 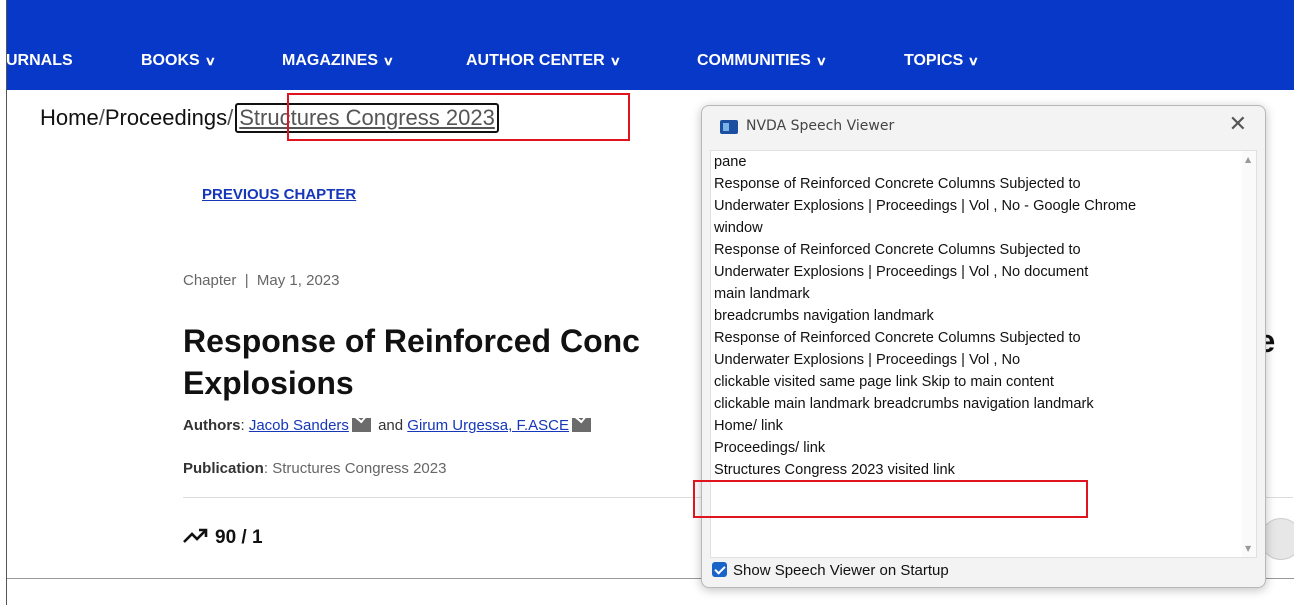 I want to click on close-icon: ✕, so click(x=1238, y=124).